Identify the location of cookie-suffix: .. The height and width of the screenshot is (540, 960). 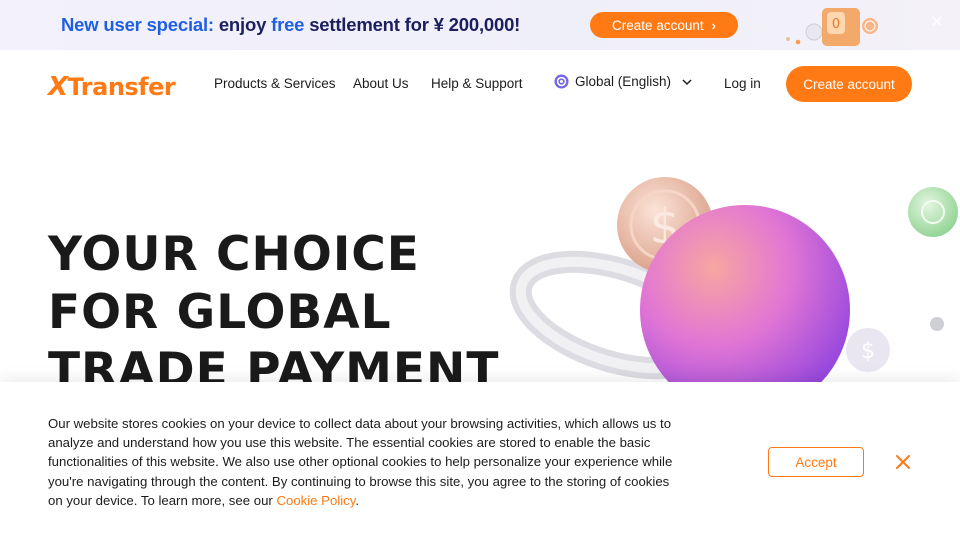
(357, 500).